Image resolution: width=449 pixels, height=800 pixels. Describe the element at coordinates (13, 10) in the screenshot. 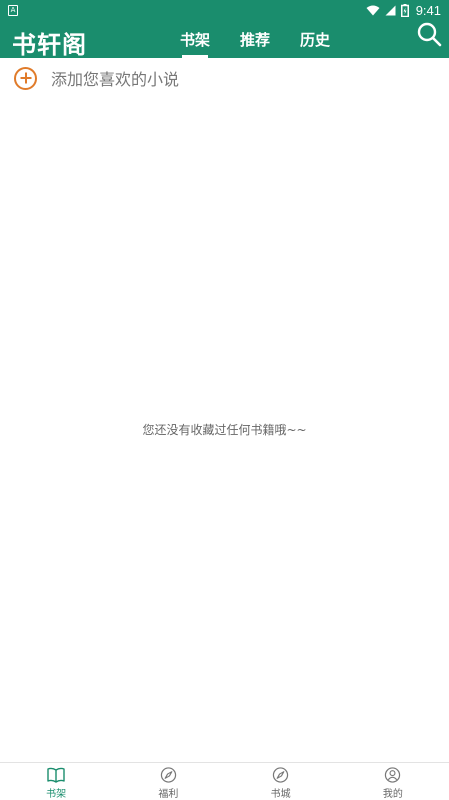

I see `notification-a-icon: A` at that location.